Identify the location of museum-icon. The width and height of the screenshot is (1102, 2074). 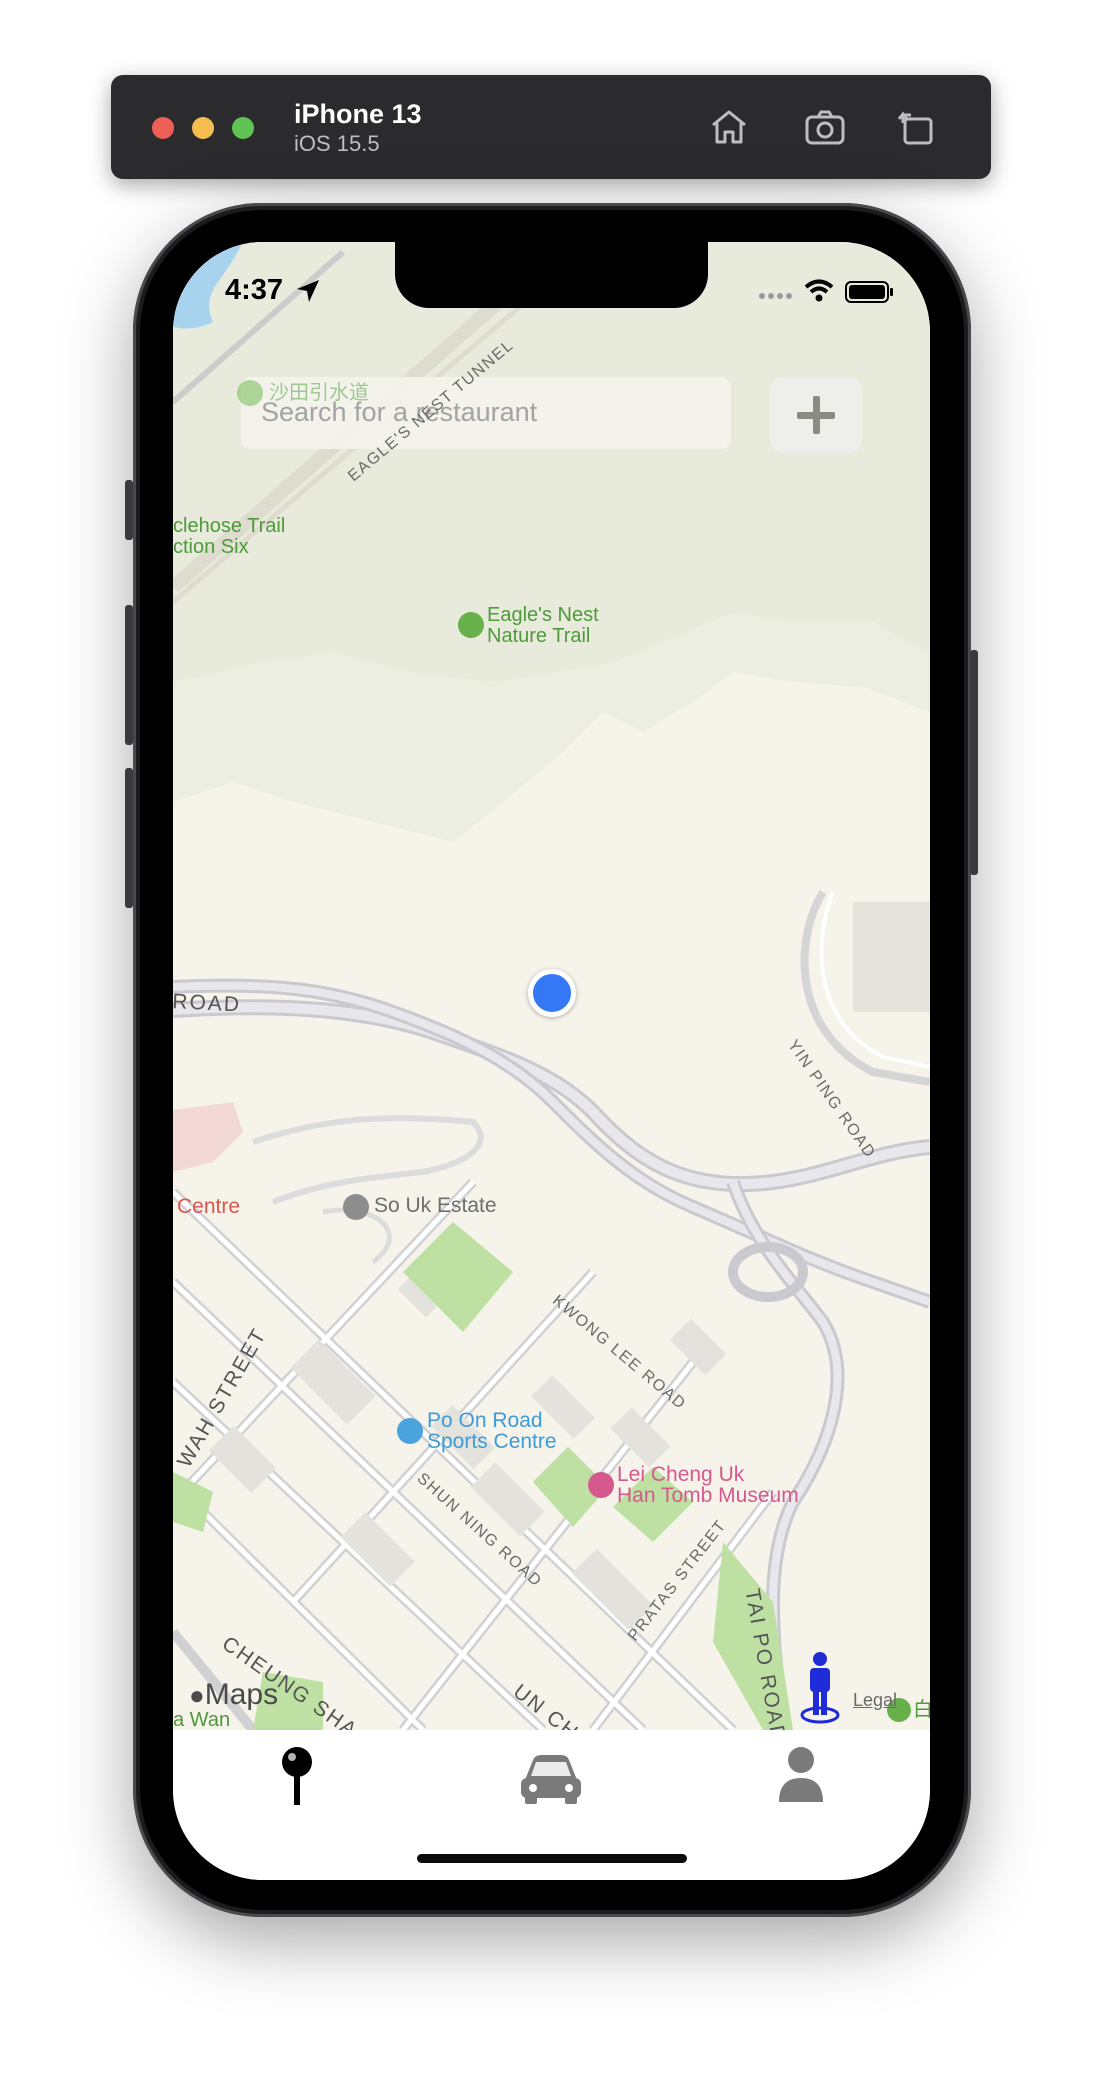
(601, 1485).